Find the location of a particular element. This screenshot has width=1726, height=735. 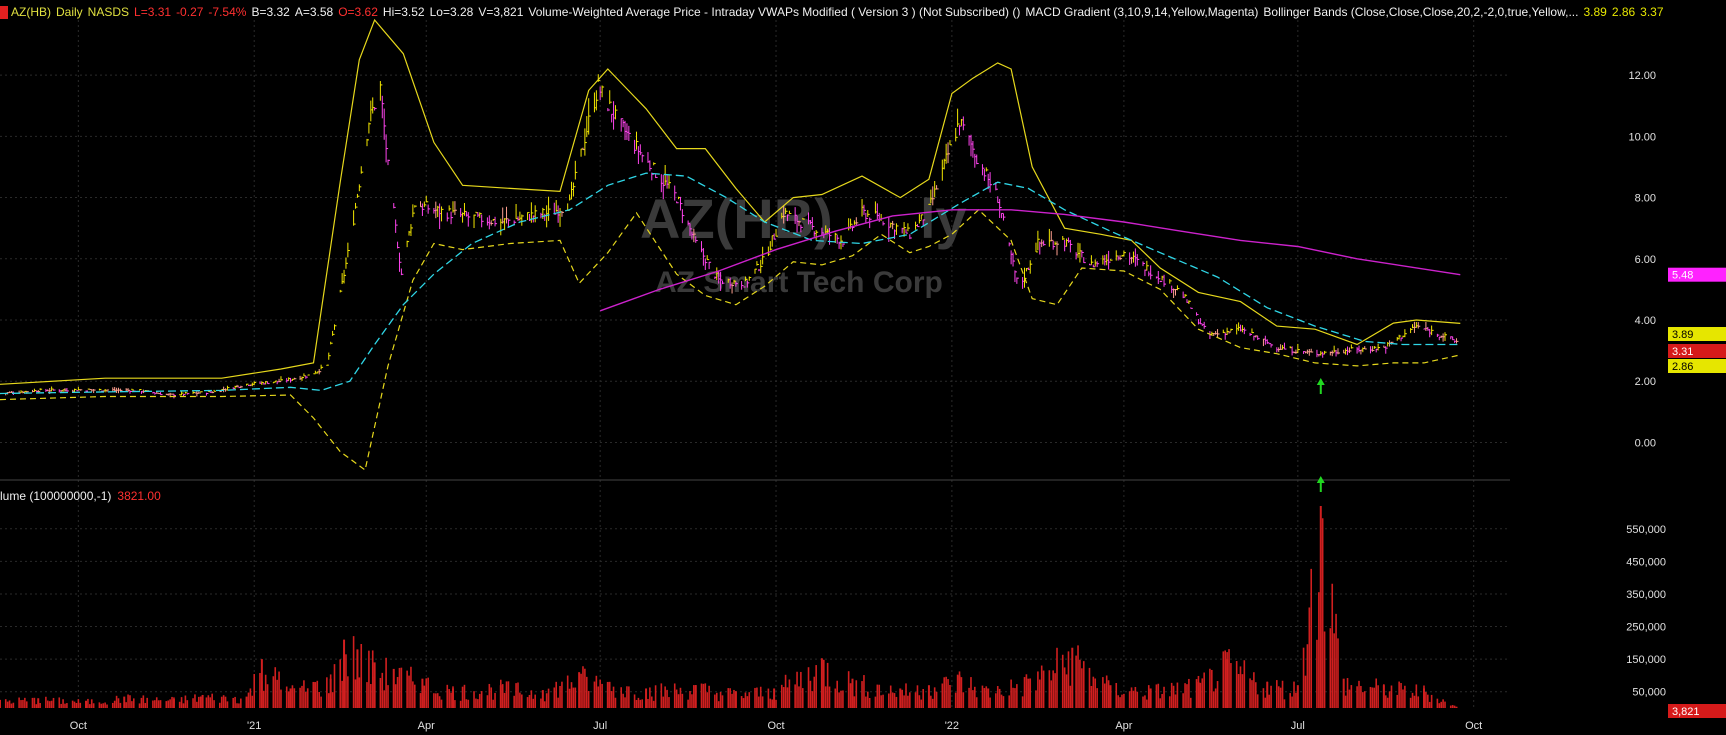

price-marker-text: 5.48 is located at coordinates (1682, 276).